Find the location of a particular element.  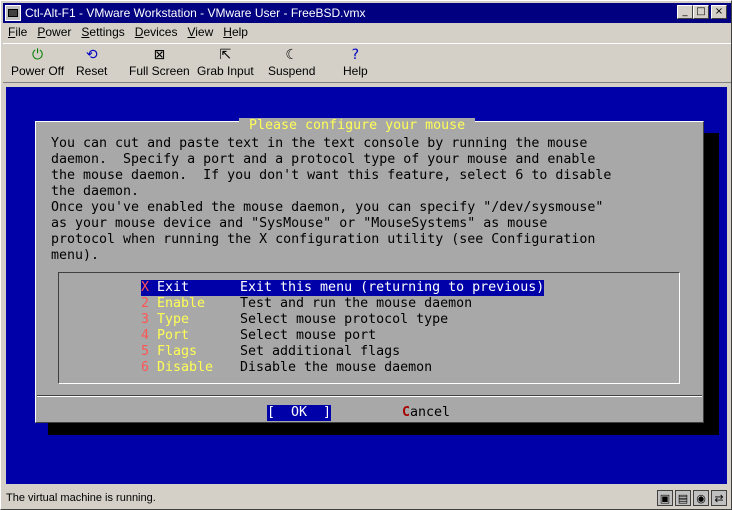

cursor-icon: ⇱ is located at coordinates (225, 55).